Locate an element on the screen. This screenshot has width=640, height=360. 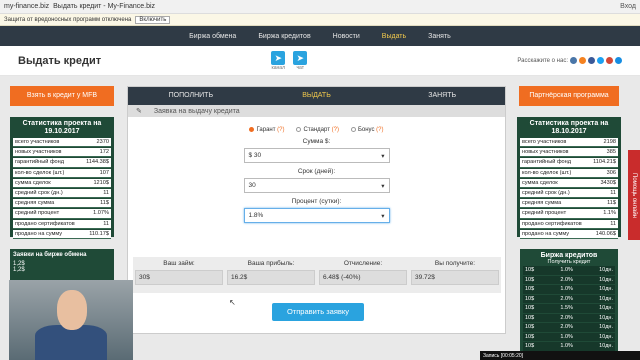
stat-row: продано на сумму 140.06$ is located at coordinates (569, 234).